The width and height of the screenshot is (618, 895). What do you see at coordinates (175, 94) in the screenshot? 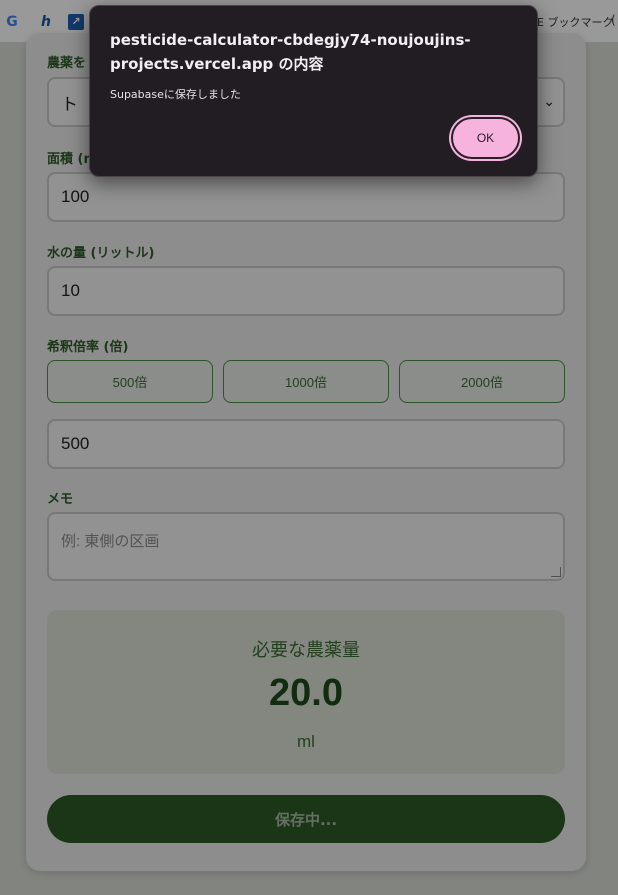
I see `dialog-message: Supabaseに保存しました` at bounding box center [175, 94].